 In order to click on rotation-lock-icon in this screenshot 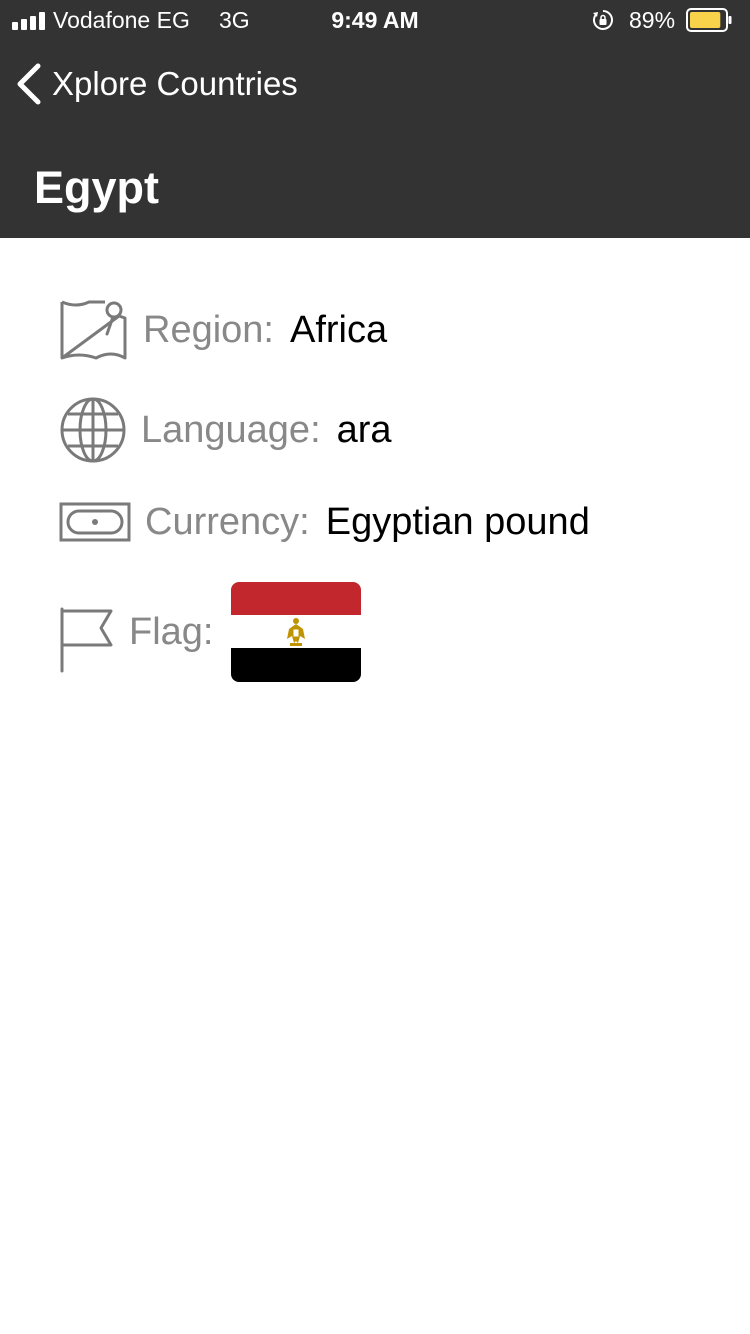, I will do `click(603, 20)`.